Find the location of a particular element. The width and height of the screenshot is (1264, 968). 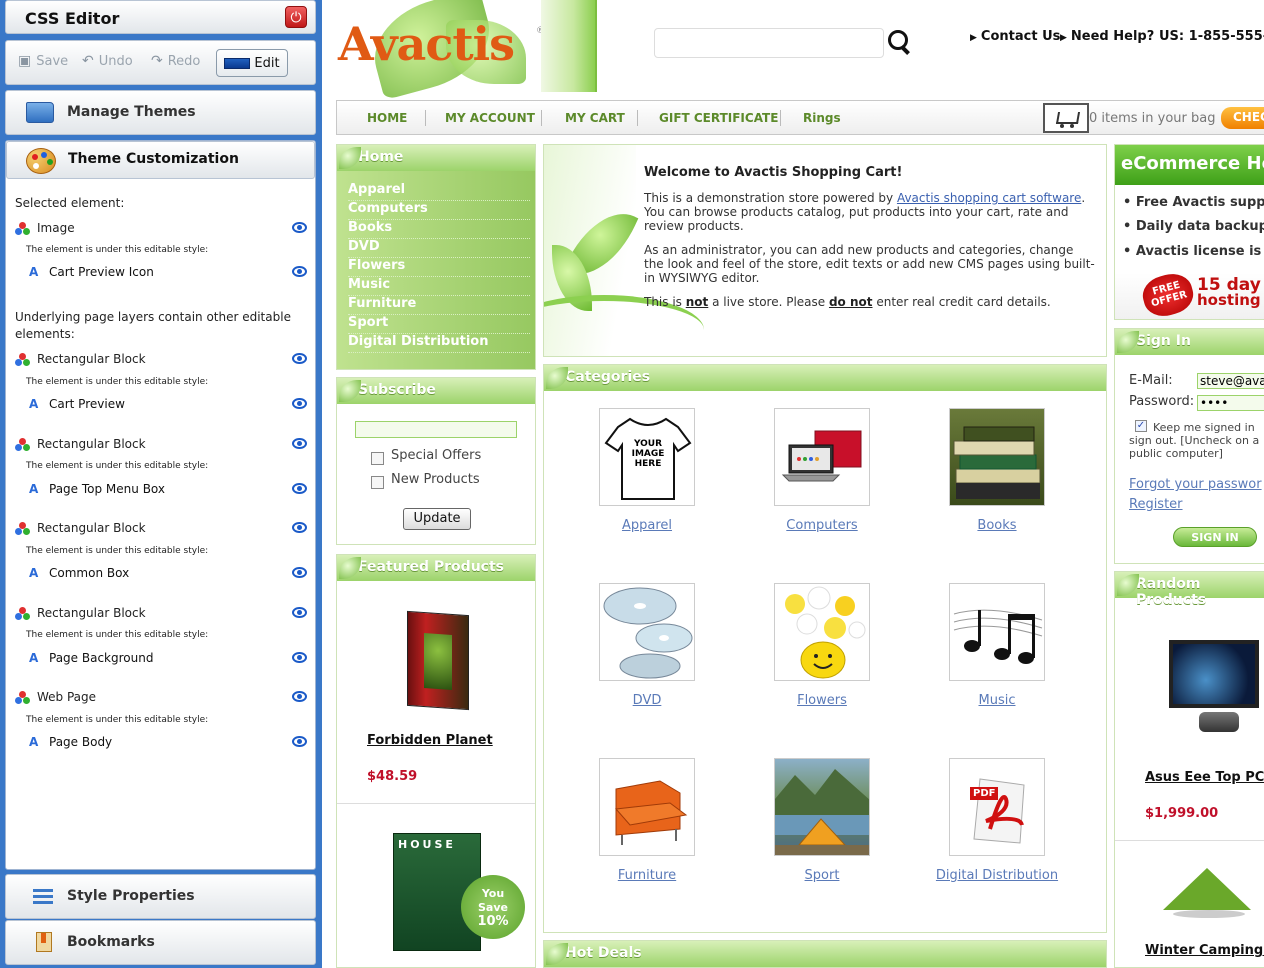

layer-style-row: A Cart Preview is located at coordinates (168, 405).